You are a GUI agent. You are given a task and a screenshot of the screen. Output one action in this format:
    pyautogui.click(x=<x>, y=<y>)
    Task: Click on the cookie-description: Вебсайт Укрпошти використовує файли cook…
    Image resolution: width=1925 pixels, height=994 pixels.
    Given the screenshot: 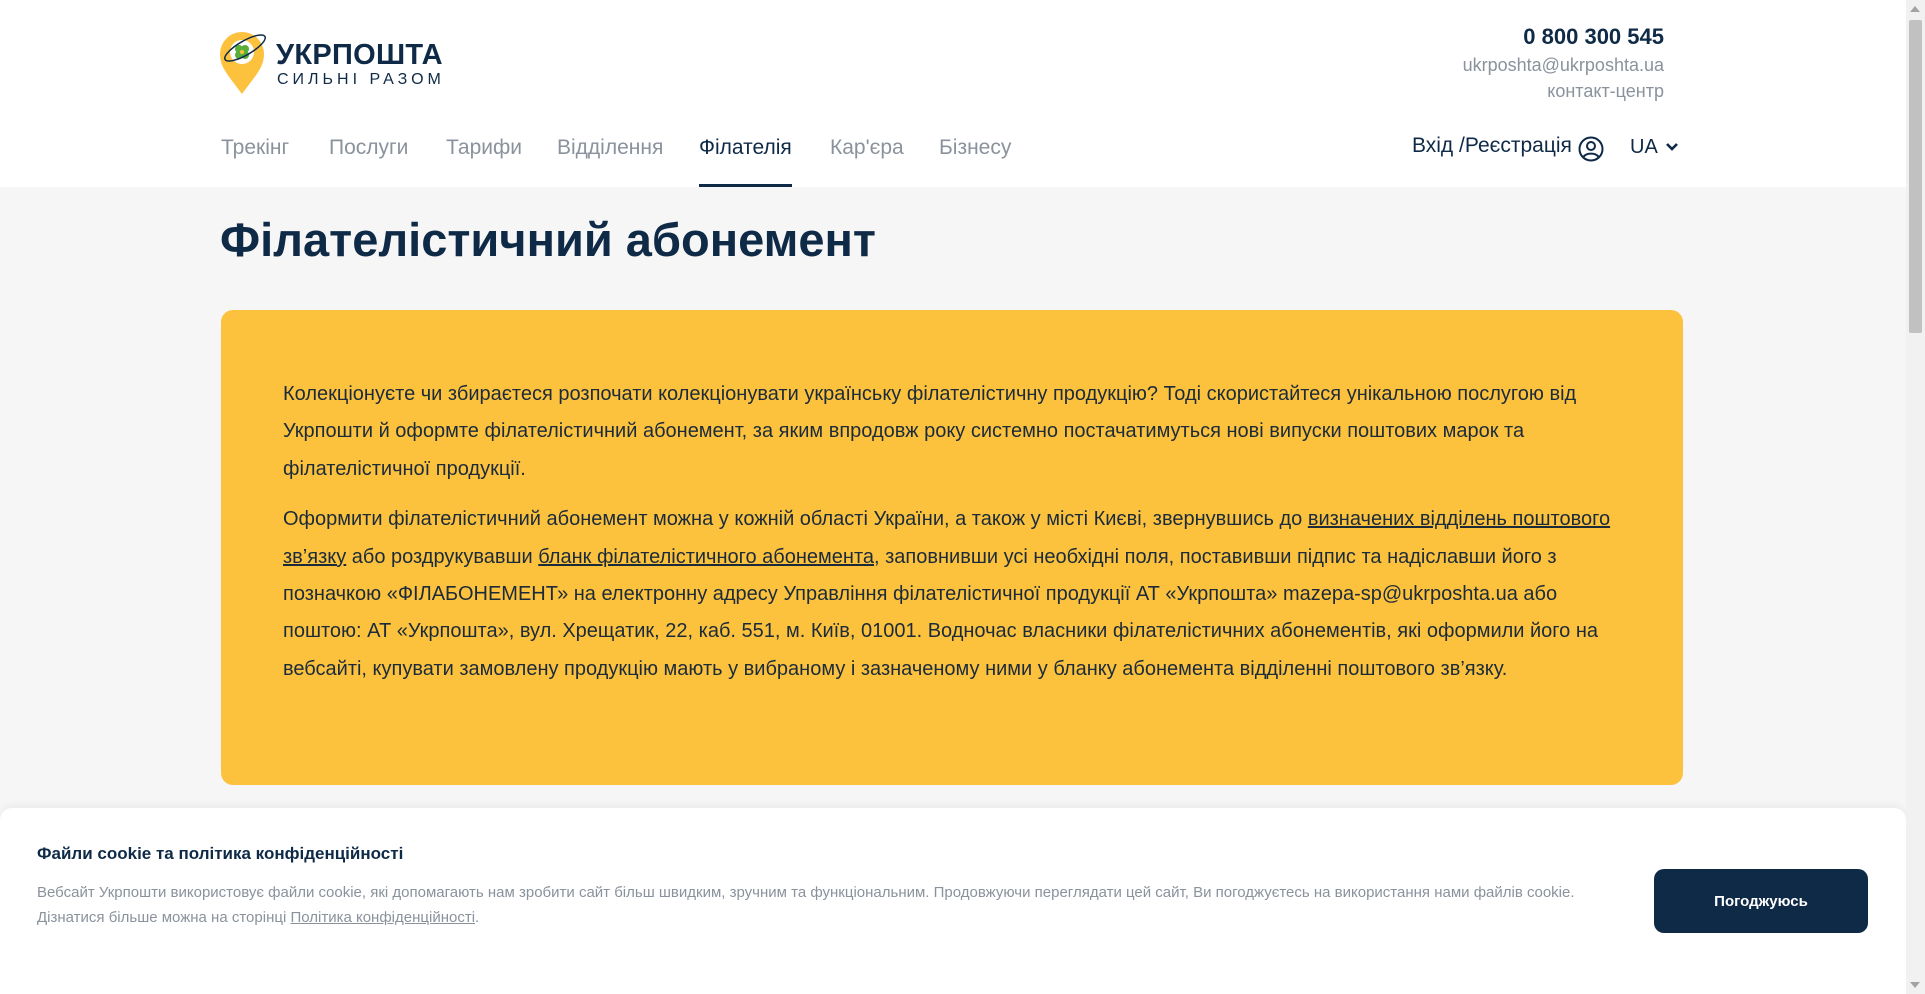 What is the action you would take?
    pyautogui.click(x=806, y=892)
    